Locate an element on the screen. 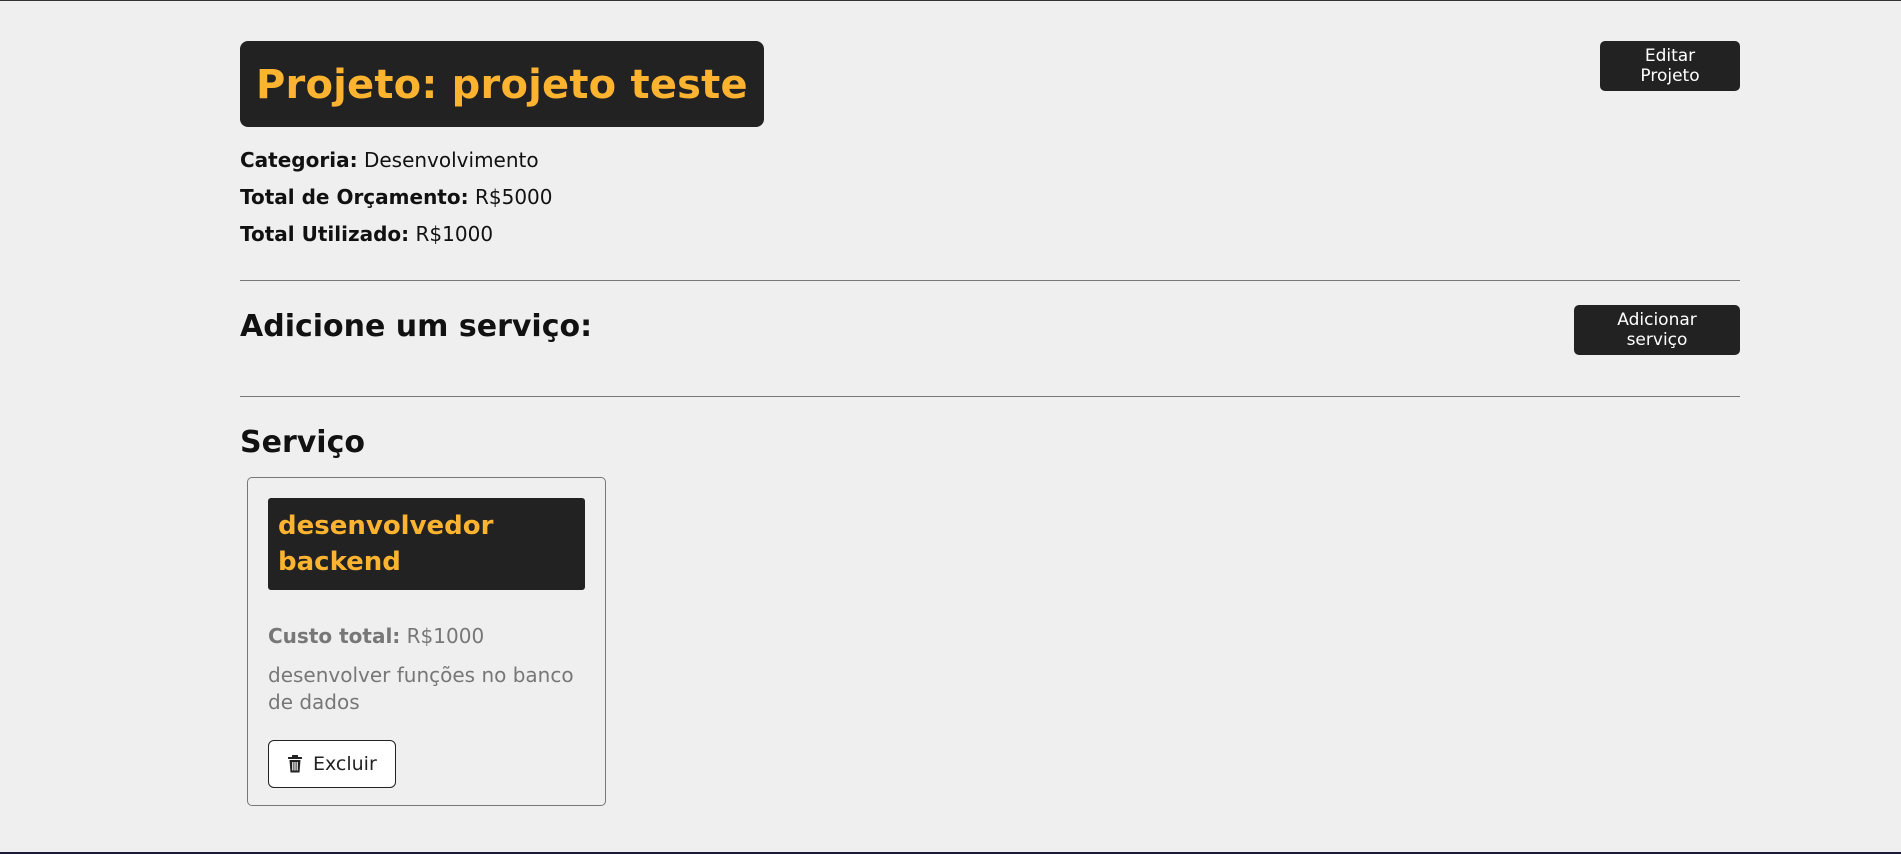  window-top-border is located at coordinates (950, 0).